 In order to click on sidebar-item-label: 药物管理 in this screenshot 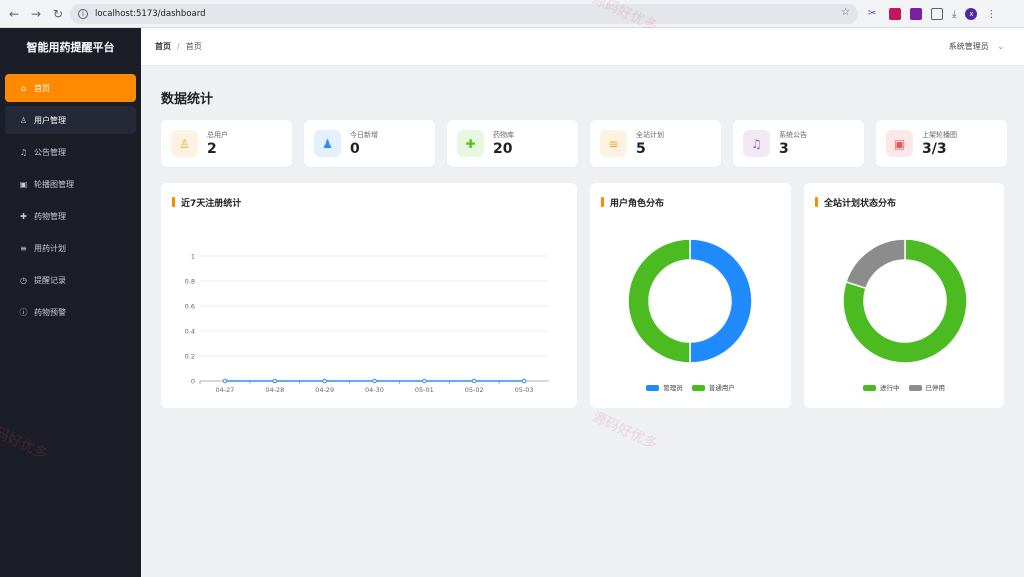, I will do `click(50, 216)`.